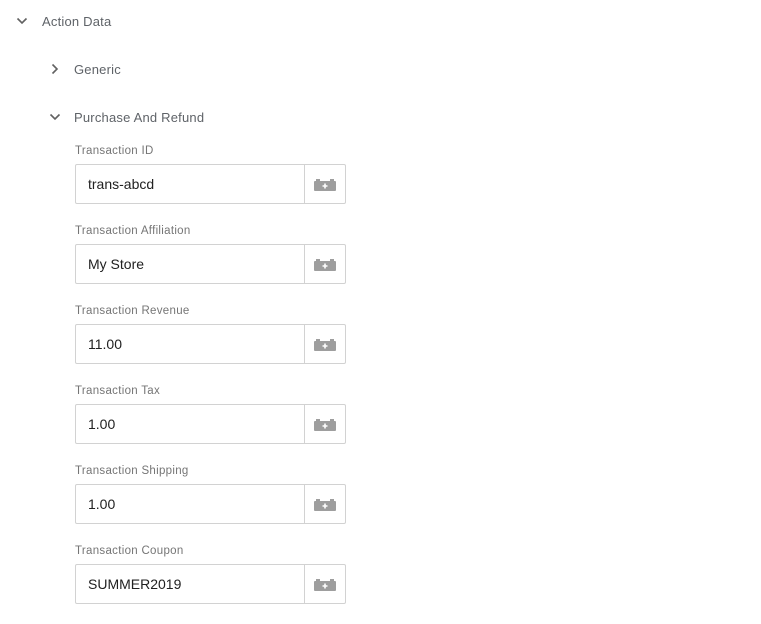 The height and width of the screenshot is (624, 761). What do you see at coordinates (114, 151) in the screenshot?
I see `field-label: Transaction ID` at bounding box center [114, 151].